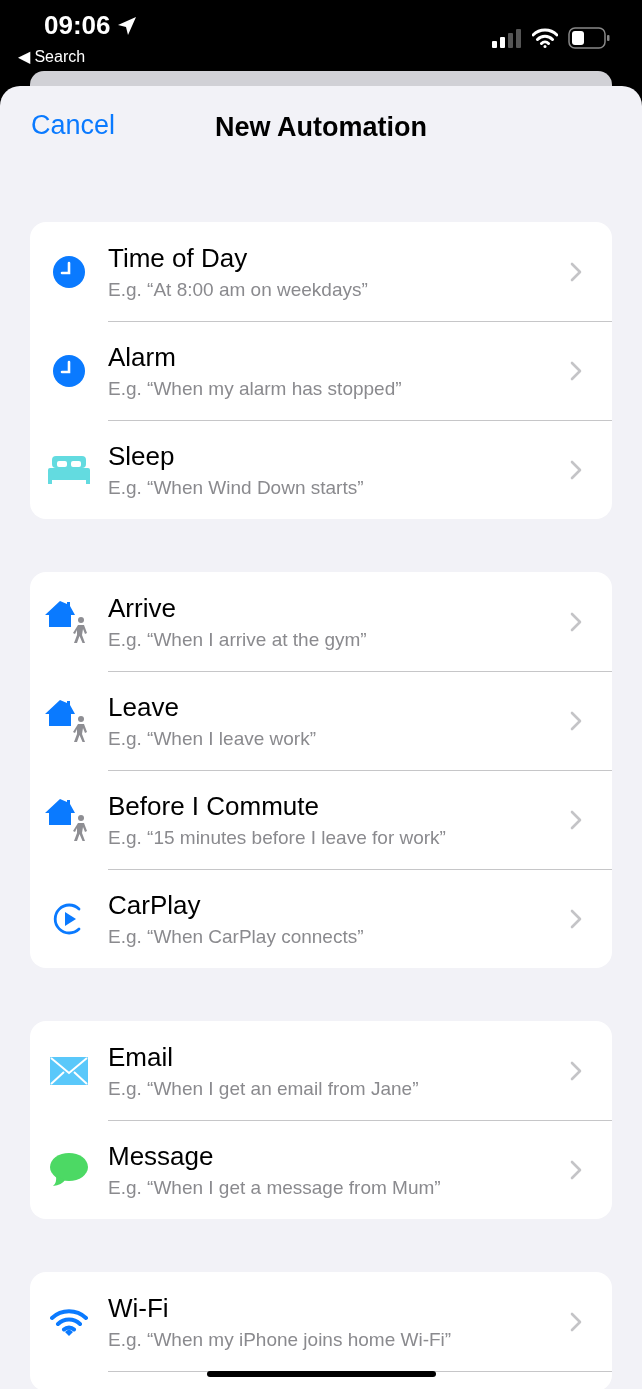 Image resolution: width=642 pixels, height=1389 pixels. I want to click on item-example: E.g. “When I arrive at the gym”, so click(238, 639).